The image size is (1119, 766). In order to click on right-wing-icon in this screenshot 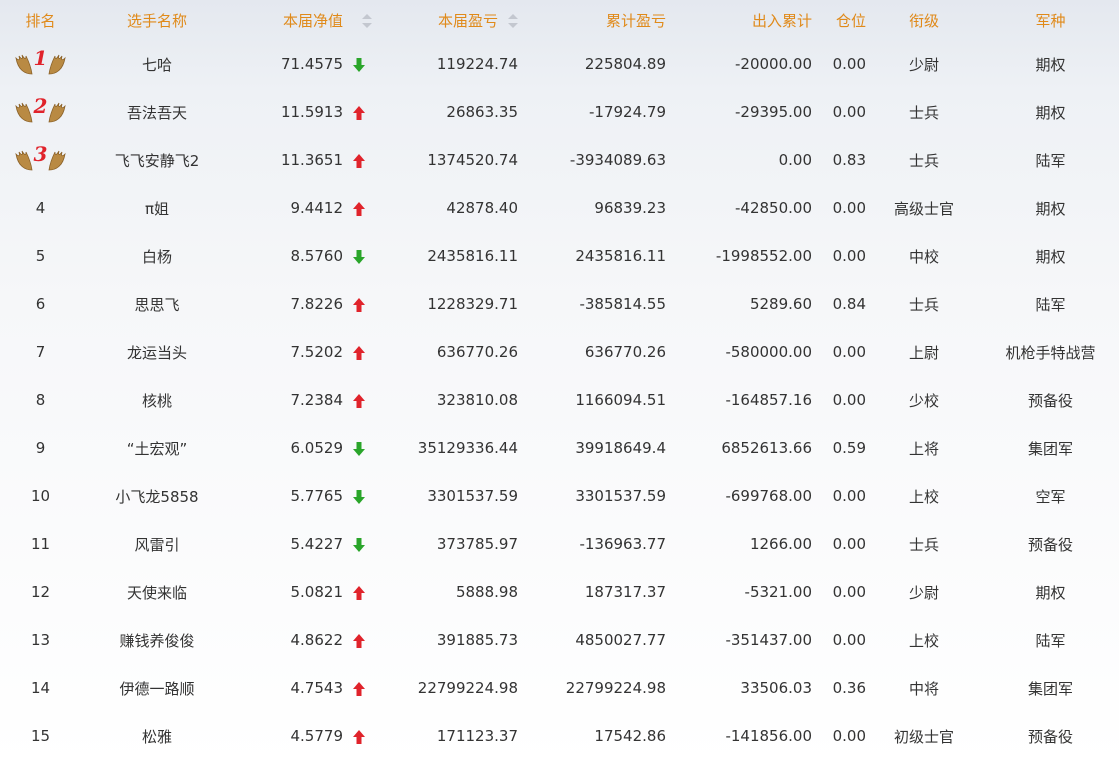, I will do `click(57, 64)`.